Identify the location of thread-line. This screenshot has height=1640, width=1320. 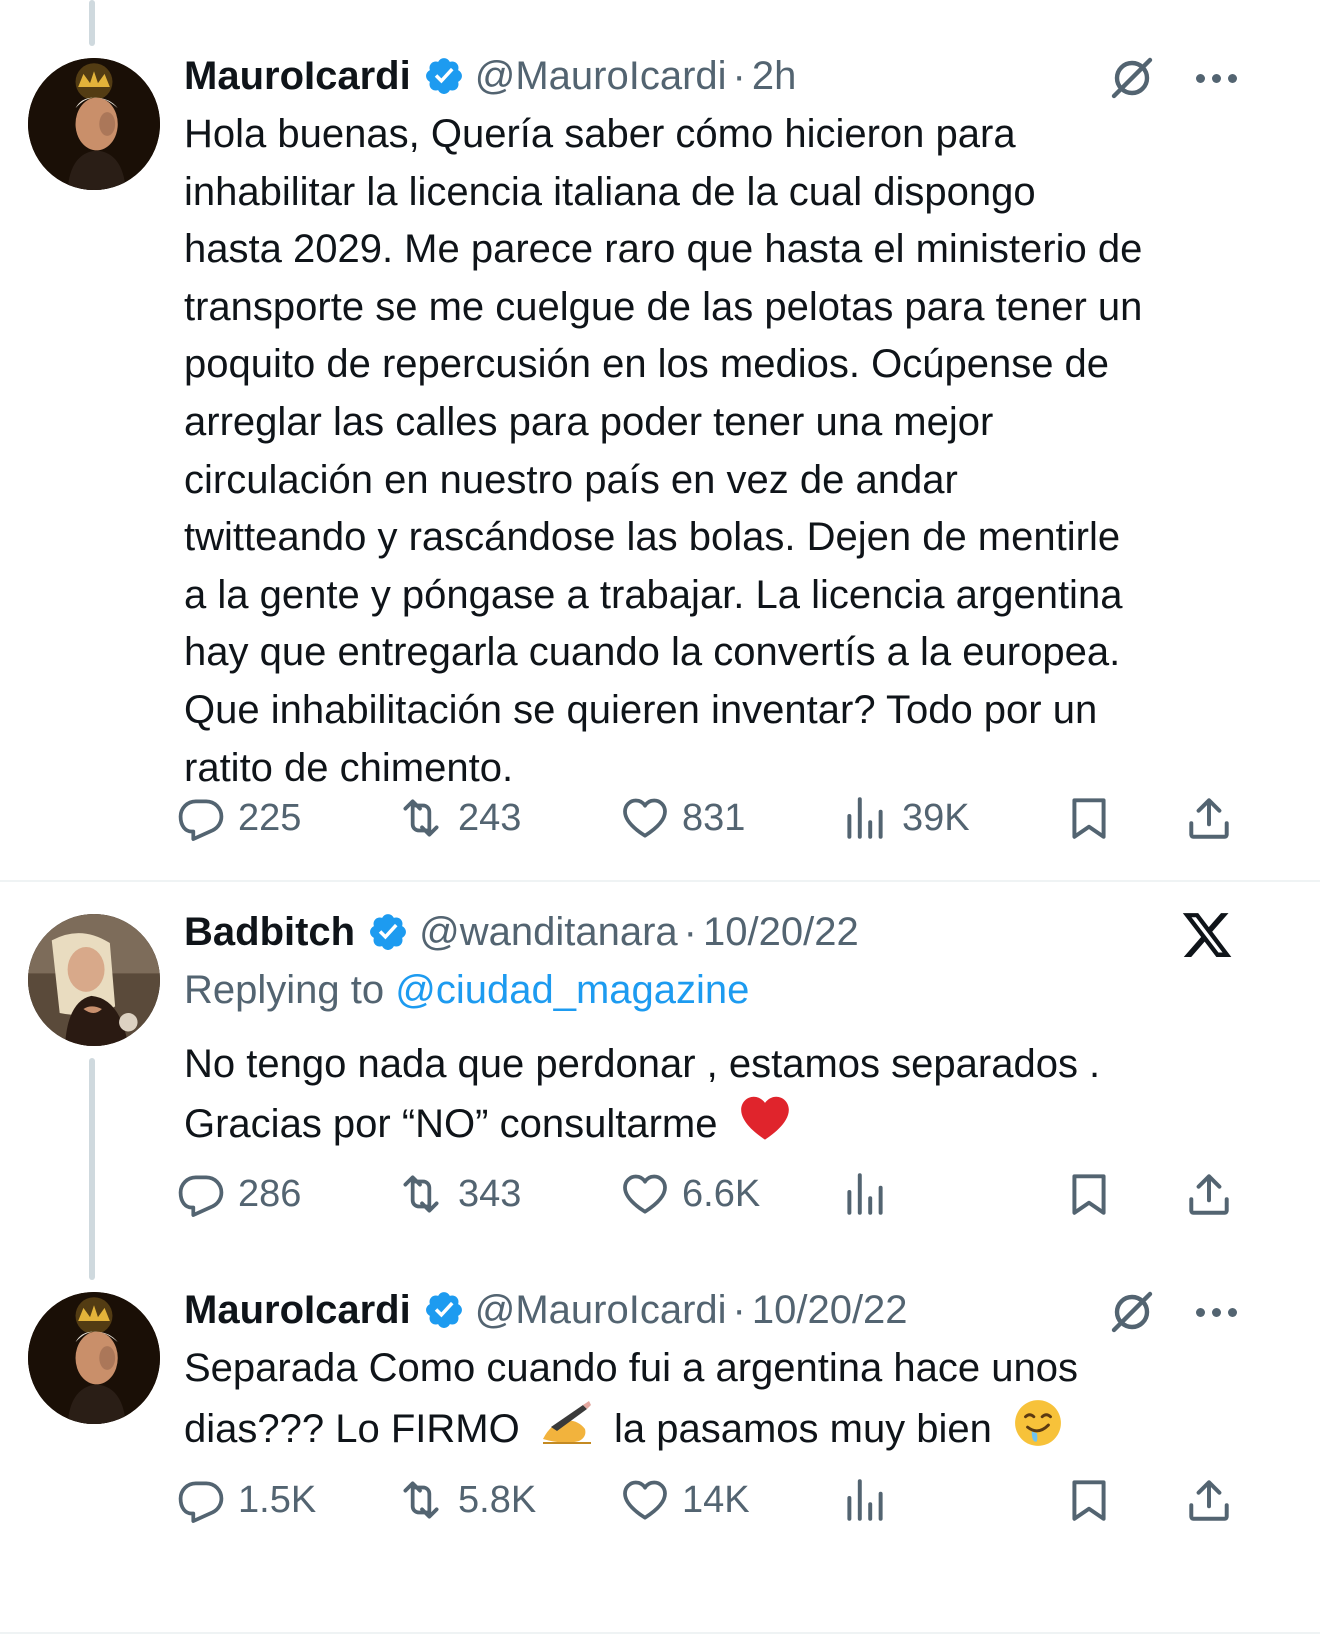
(92, 1169).